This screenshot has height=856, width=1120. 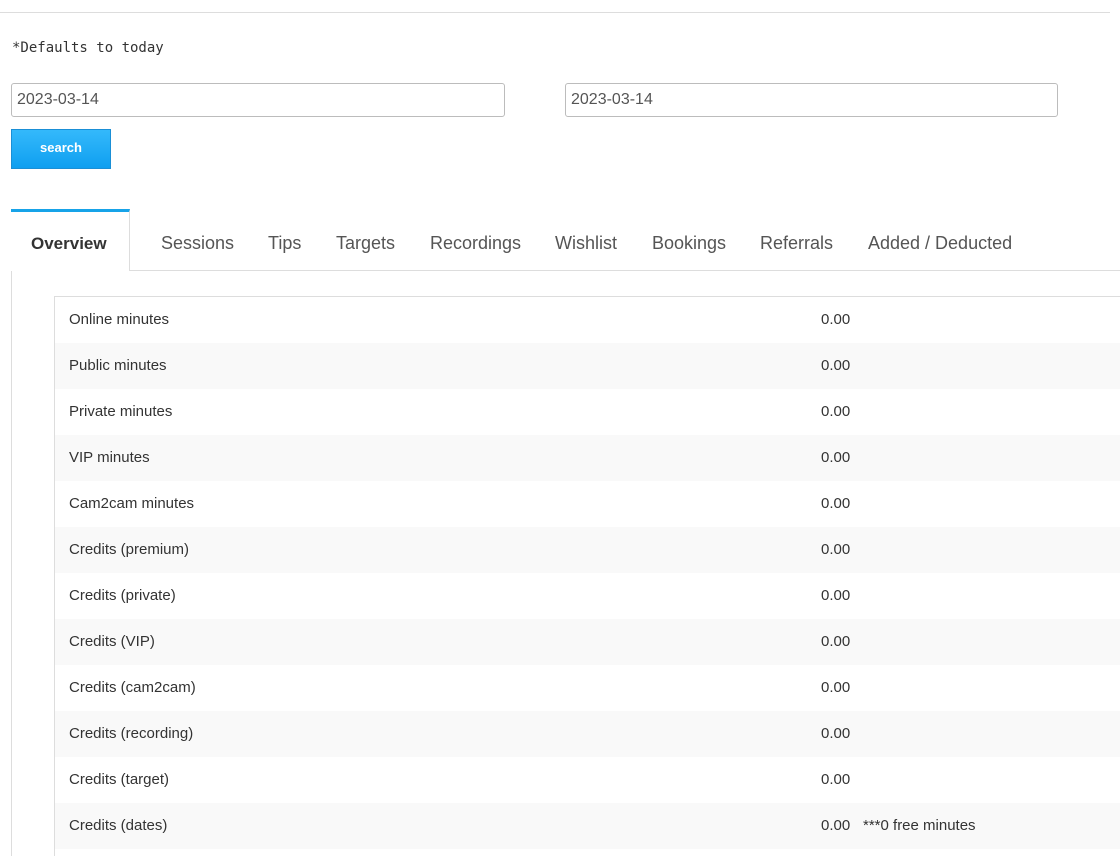 What do you see at coordinates (69, 243) in the screenshot?
I see `tab-overview-label: Overview` at bounding box center [69, 243].